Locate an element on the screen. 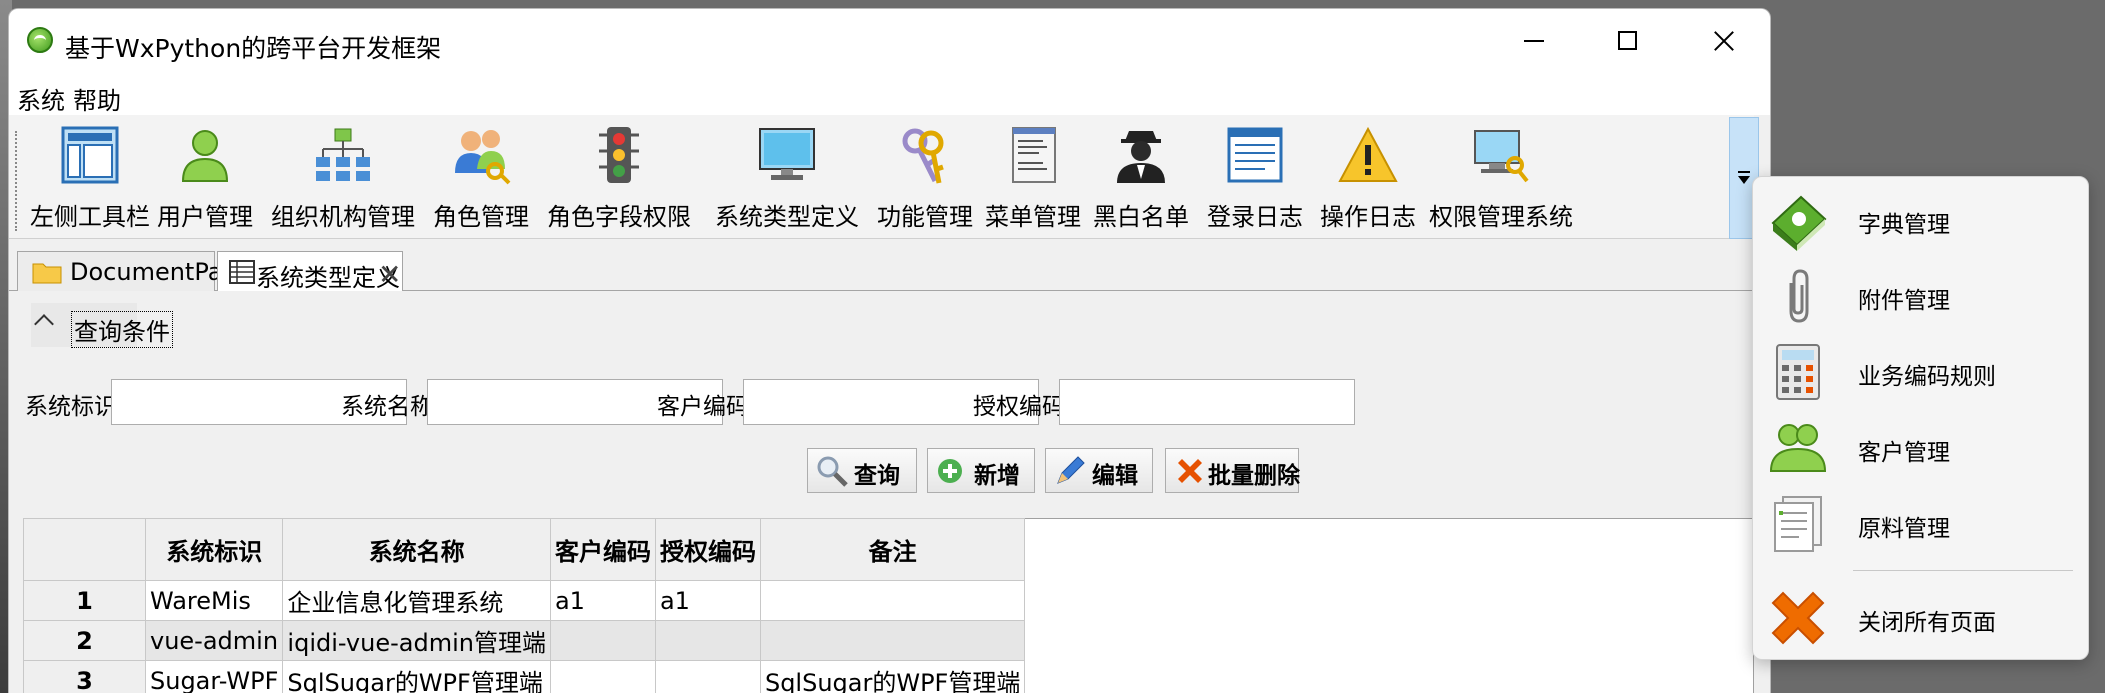  column-header: 备注 is located at coordinates (892, 549).